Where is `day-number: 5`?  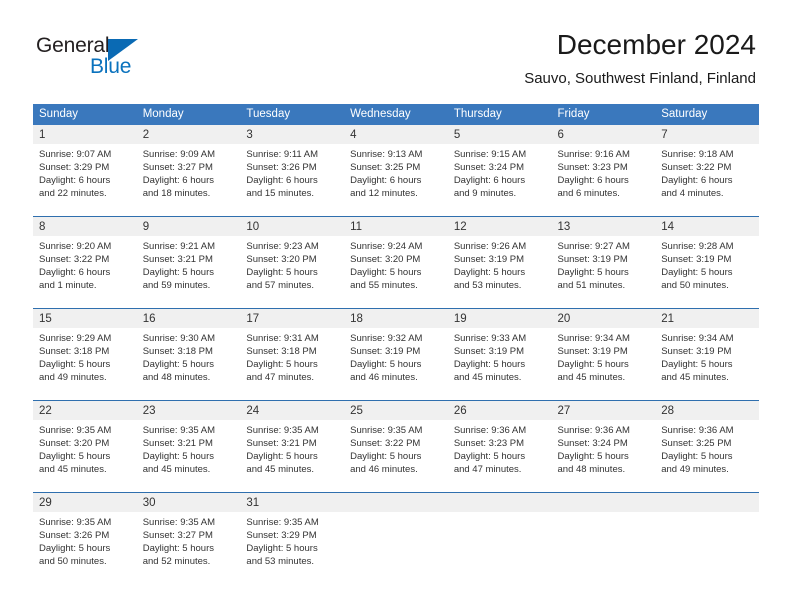
day-number: 5 is located at coordinates (457, 135).